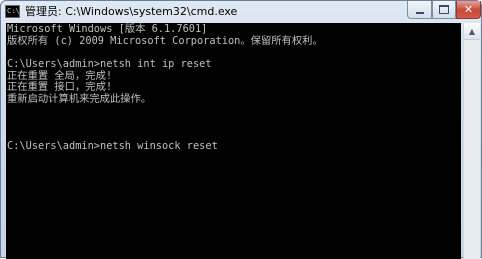 The width and height of the screenshot is (482, 259). I want to click on console-line: C:\Users\admin>netsh winsock reset, so click(112, 145).